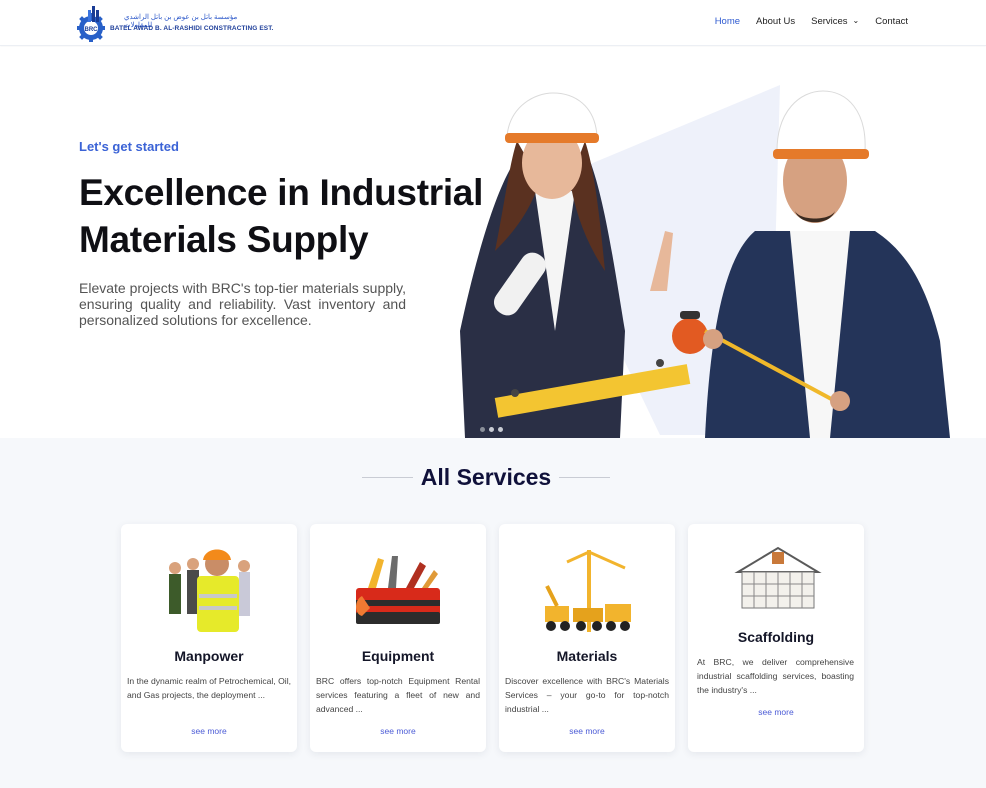 The image size is (986, 788). I want to click on main-nav: Home About Us Services ⌄ Contact, so click(811, 21).